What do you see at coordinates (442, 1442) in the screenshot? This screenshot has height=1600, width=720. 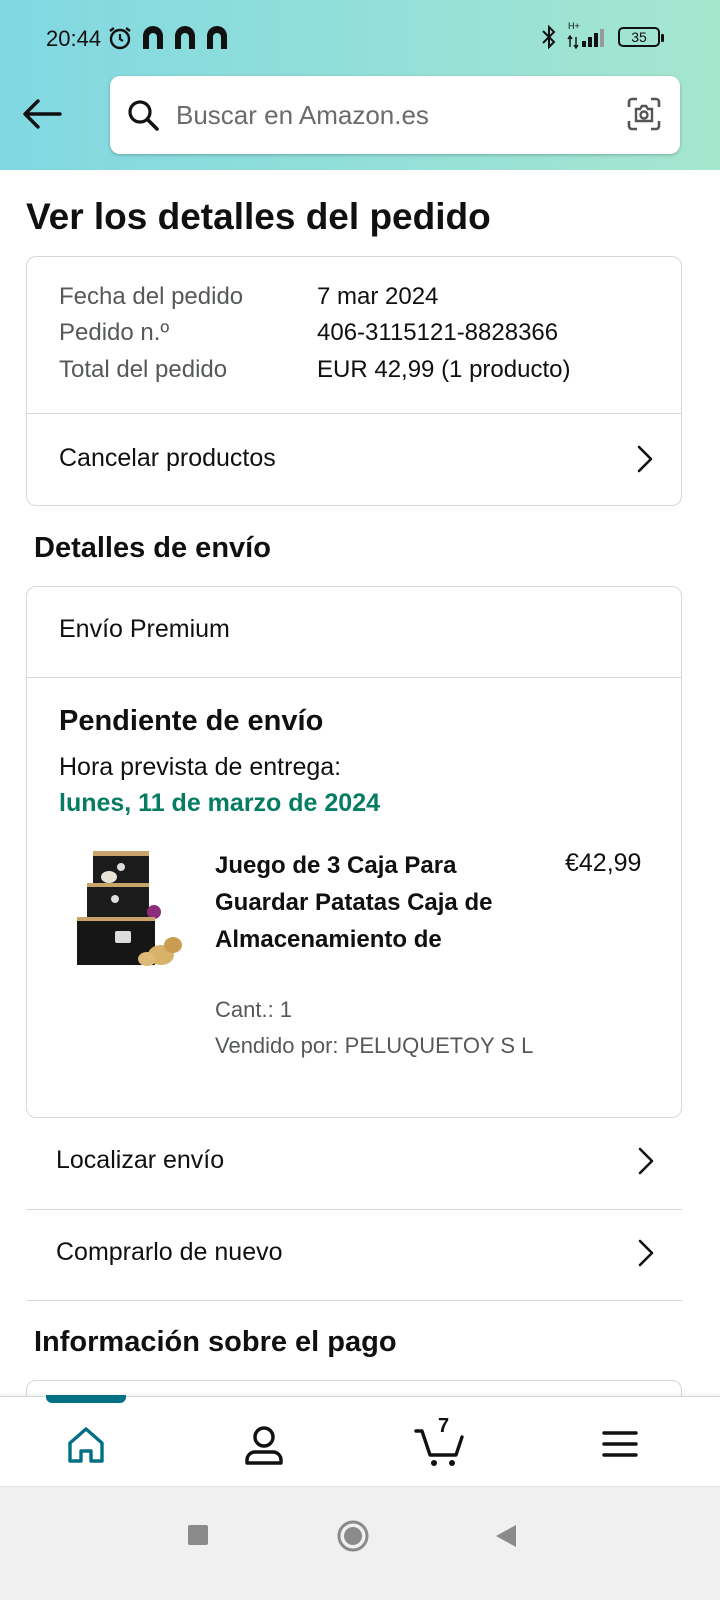 I see `nav-cart: 7` at bounding box center [442, 1442].